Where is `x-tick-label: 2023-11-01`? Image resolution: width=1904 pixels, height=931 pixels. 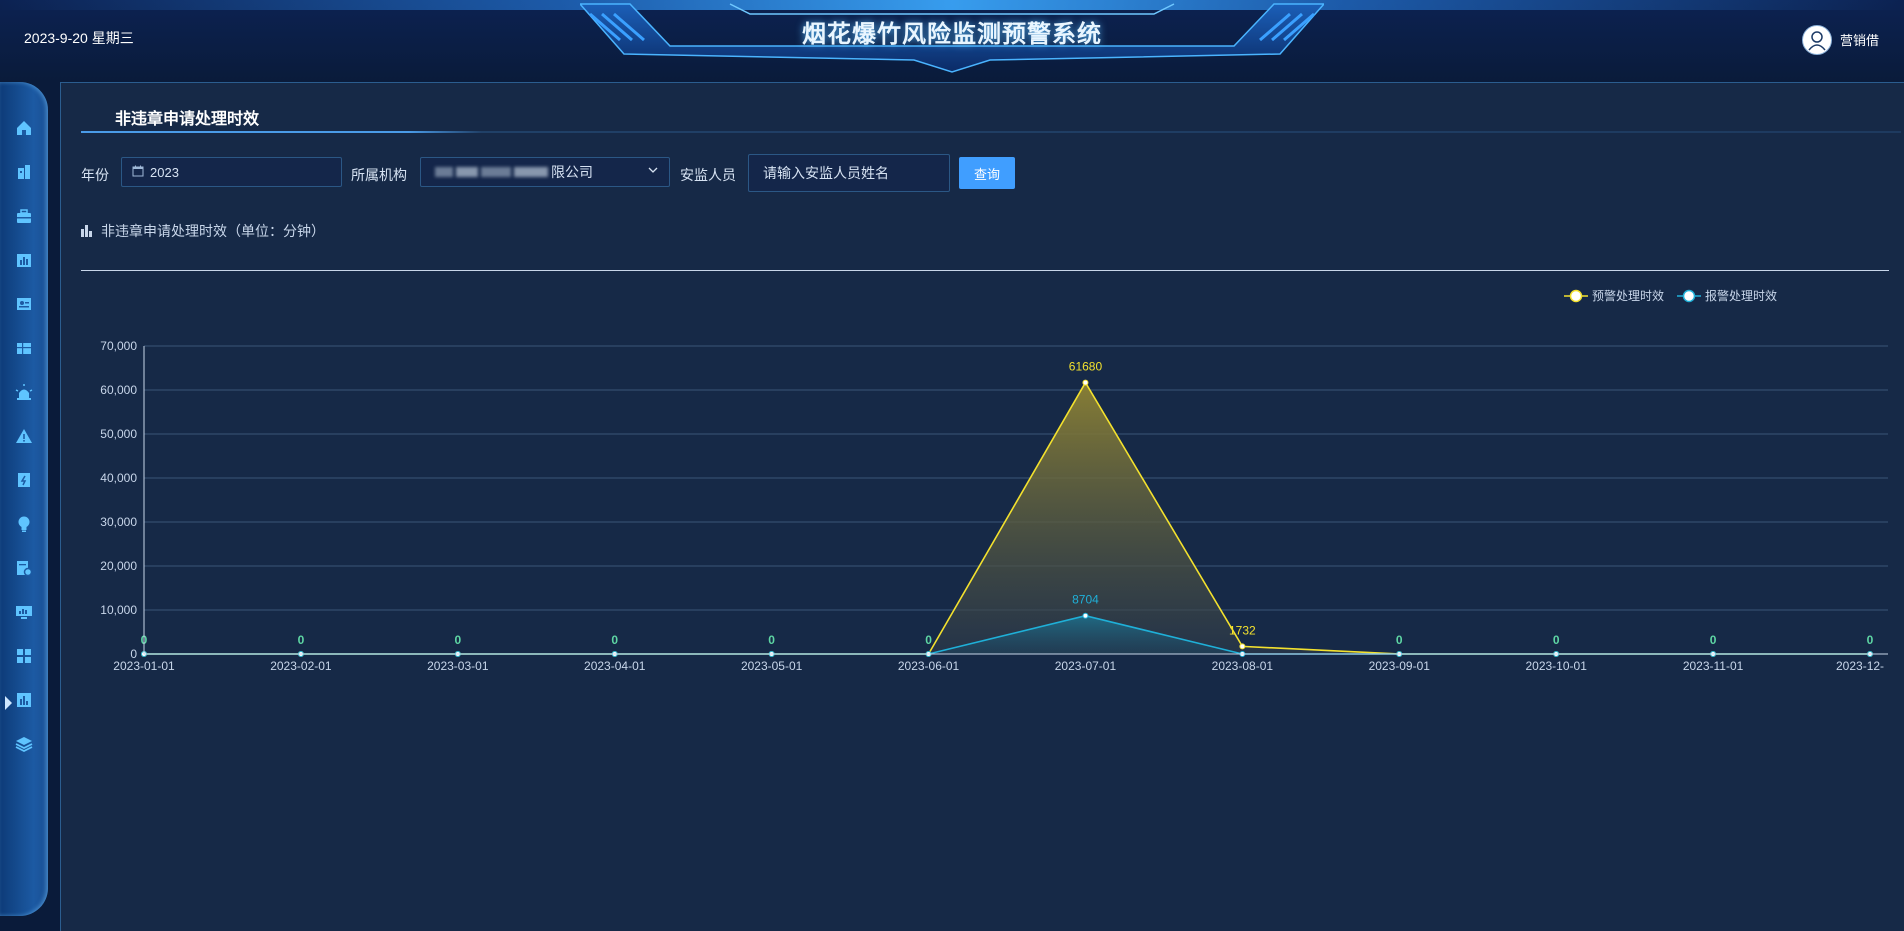 x-tick-label: 2023-11-01 is located at coordinates (1713, 666).